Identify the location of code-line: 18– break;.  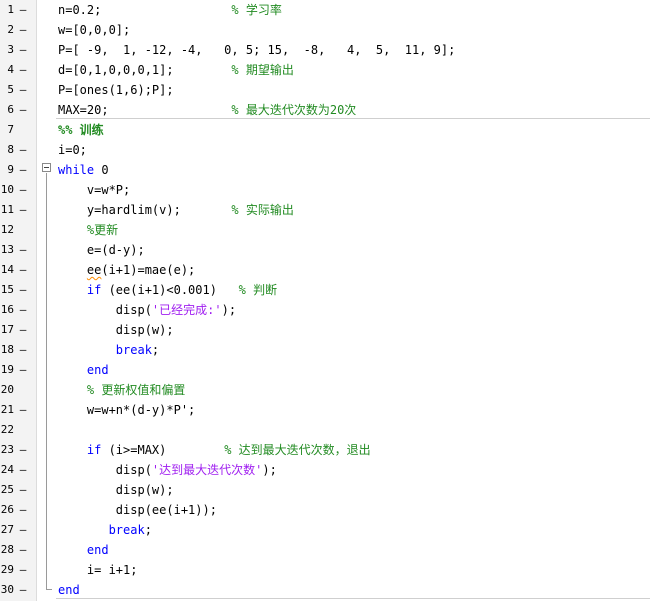
(325, 350).